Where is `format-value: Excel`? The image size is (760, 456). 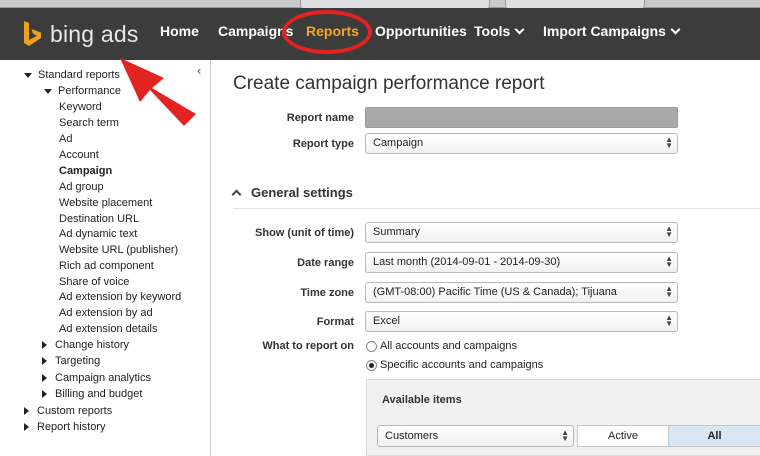 format-value: Excel is located at coordinates (386, 321).